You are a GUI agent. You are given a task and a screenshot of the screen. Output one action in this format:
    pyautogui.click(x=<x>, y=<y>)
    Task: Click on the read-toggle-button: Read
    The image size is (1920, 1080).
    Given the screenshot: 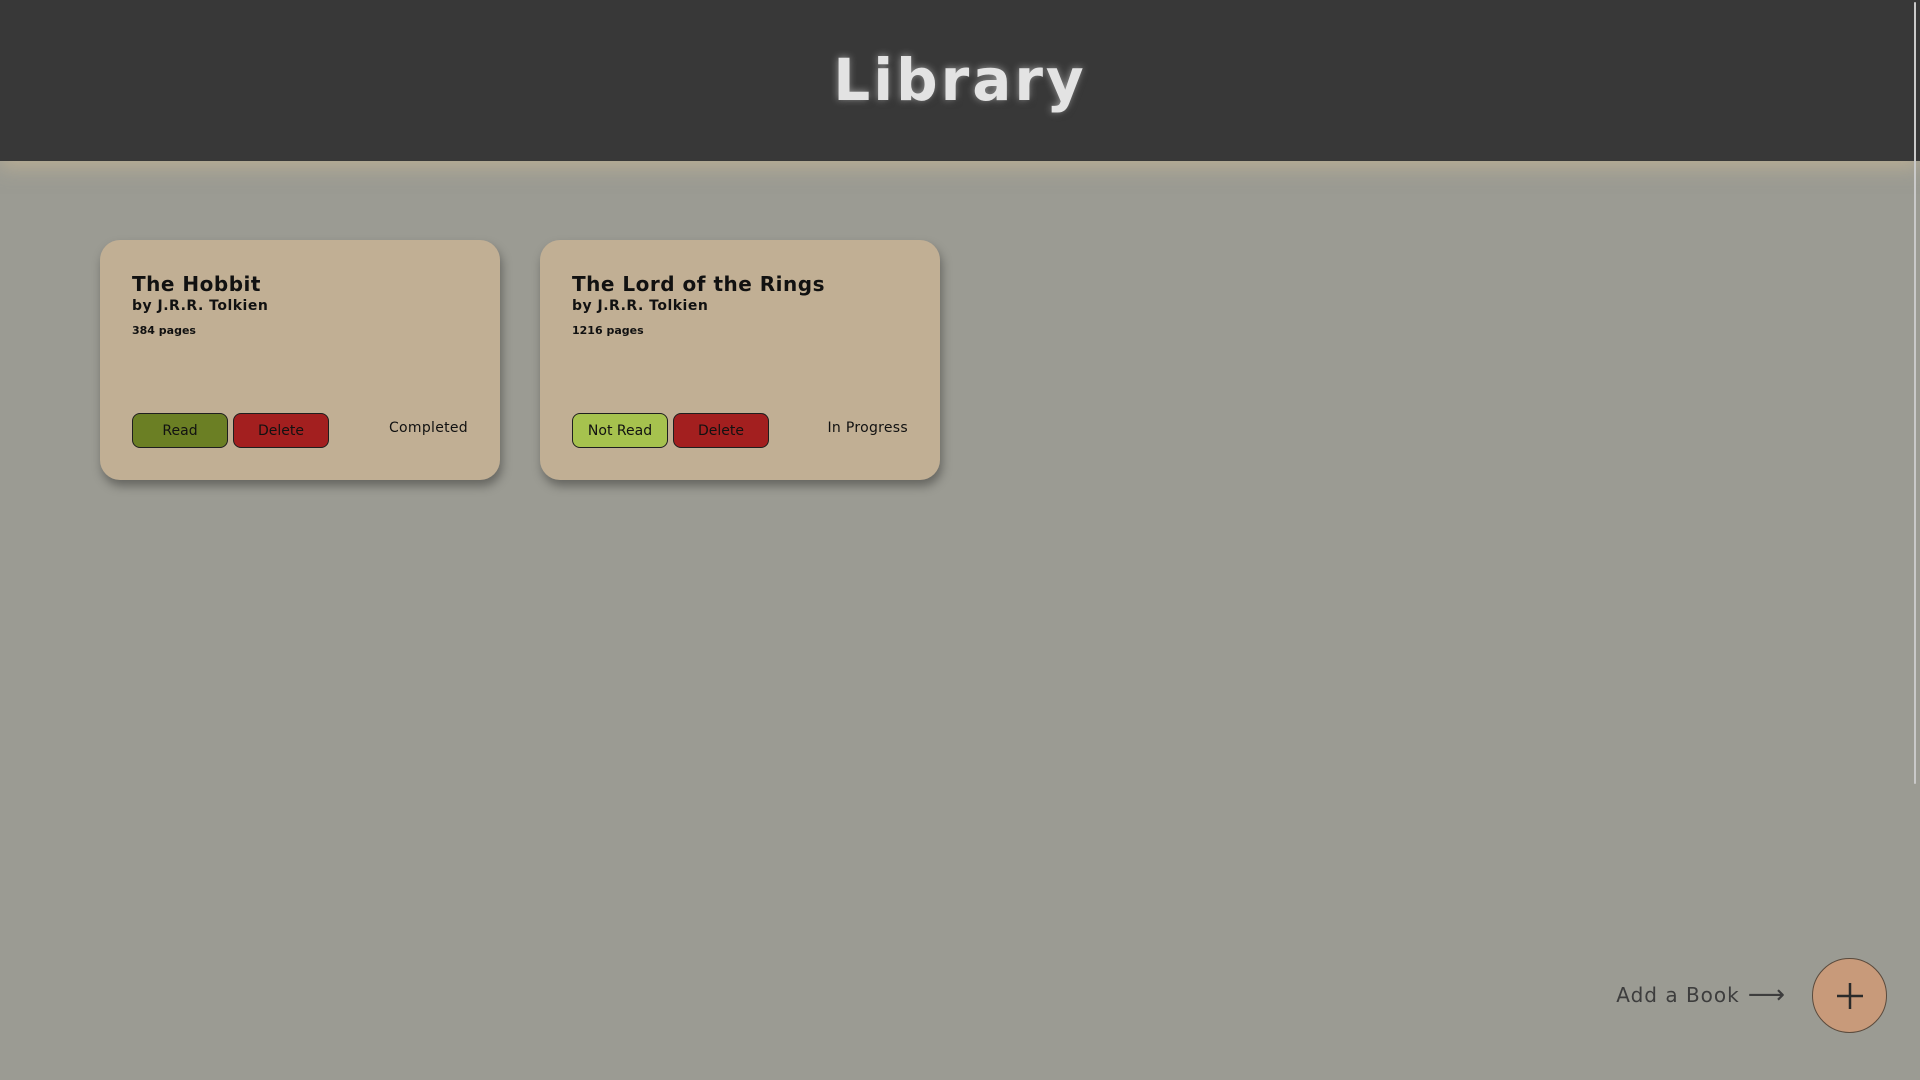 What is the action you would take?
    pyautogui.click(x=180, y=430)
    